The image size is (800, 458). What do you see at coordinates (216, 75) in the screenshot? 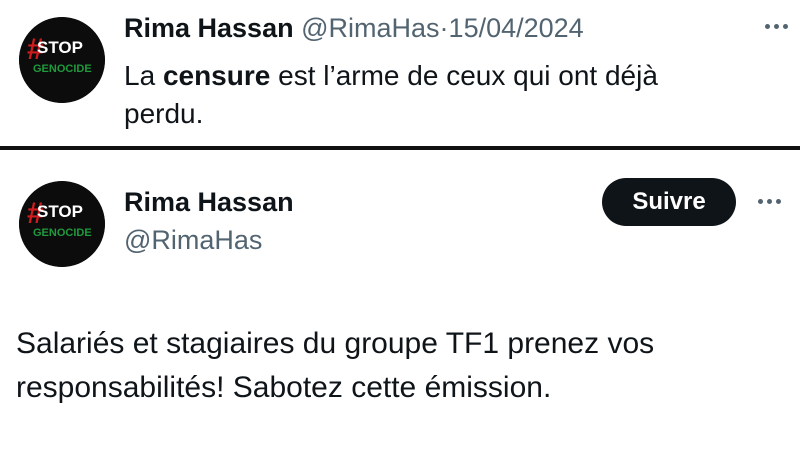
I see `text-bold-segment: censure` at bounding box center [216, 75].